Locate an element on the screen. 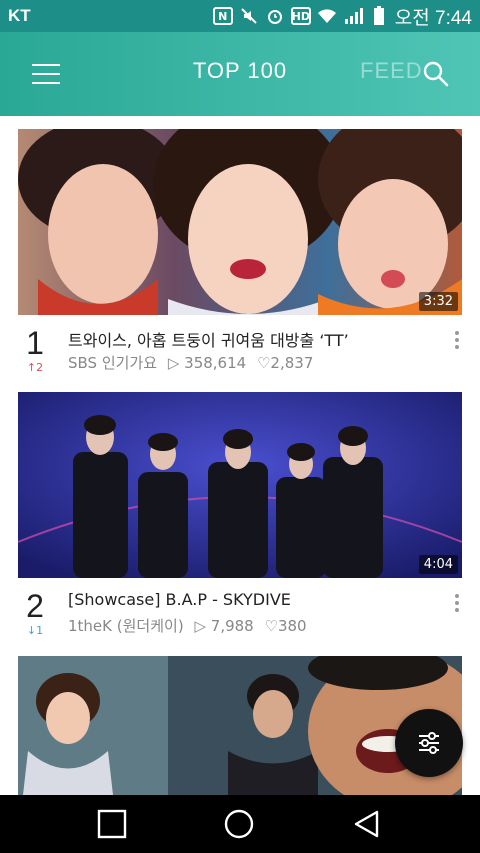 The width and height of the screenshot is (480, 853). like-count: 380 is located at coordinates (292, 626).